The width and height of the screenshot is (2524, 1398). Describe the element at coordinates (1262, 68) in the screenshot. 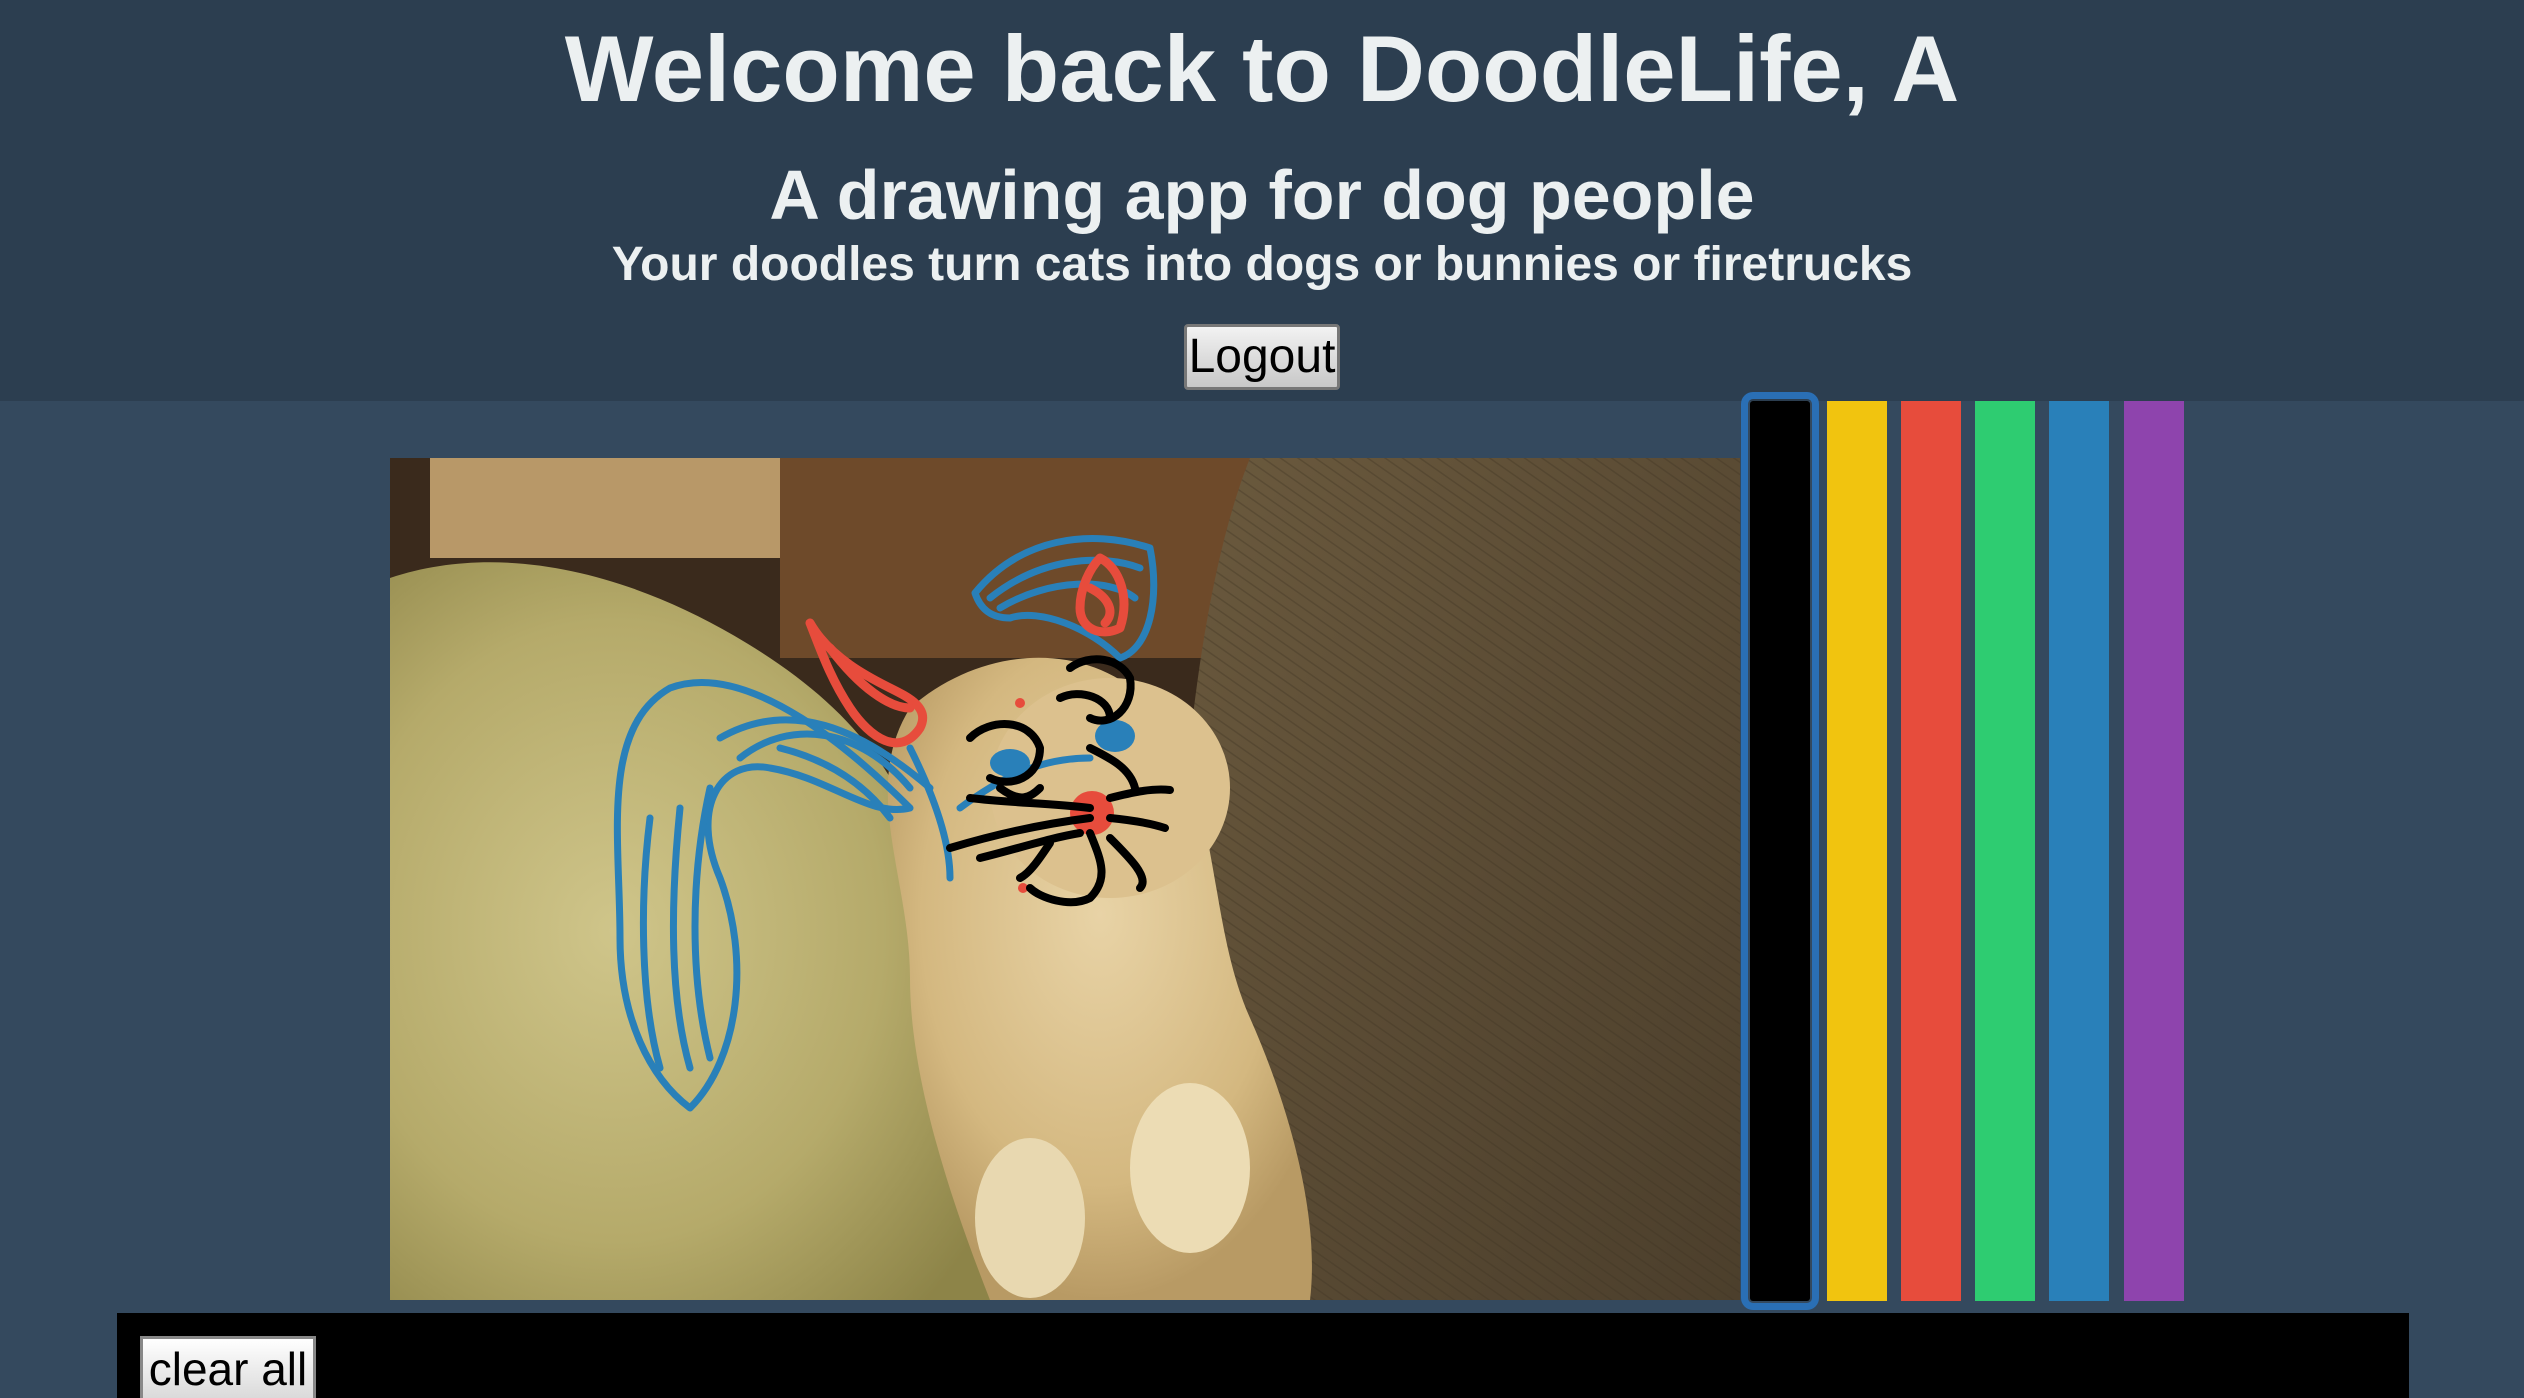

I see `page-title: Welcome back to DoodleLife, A` at that location.